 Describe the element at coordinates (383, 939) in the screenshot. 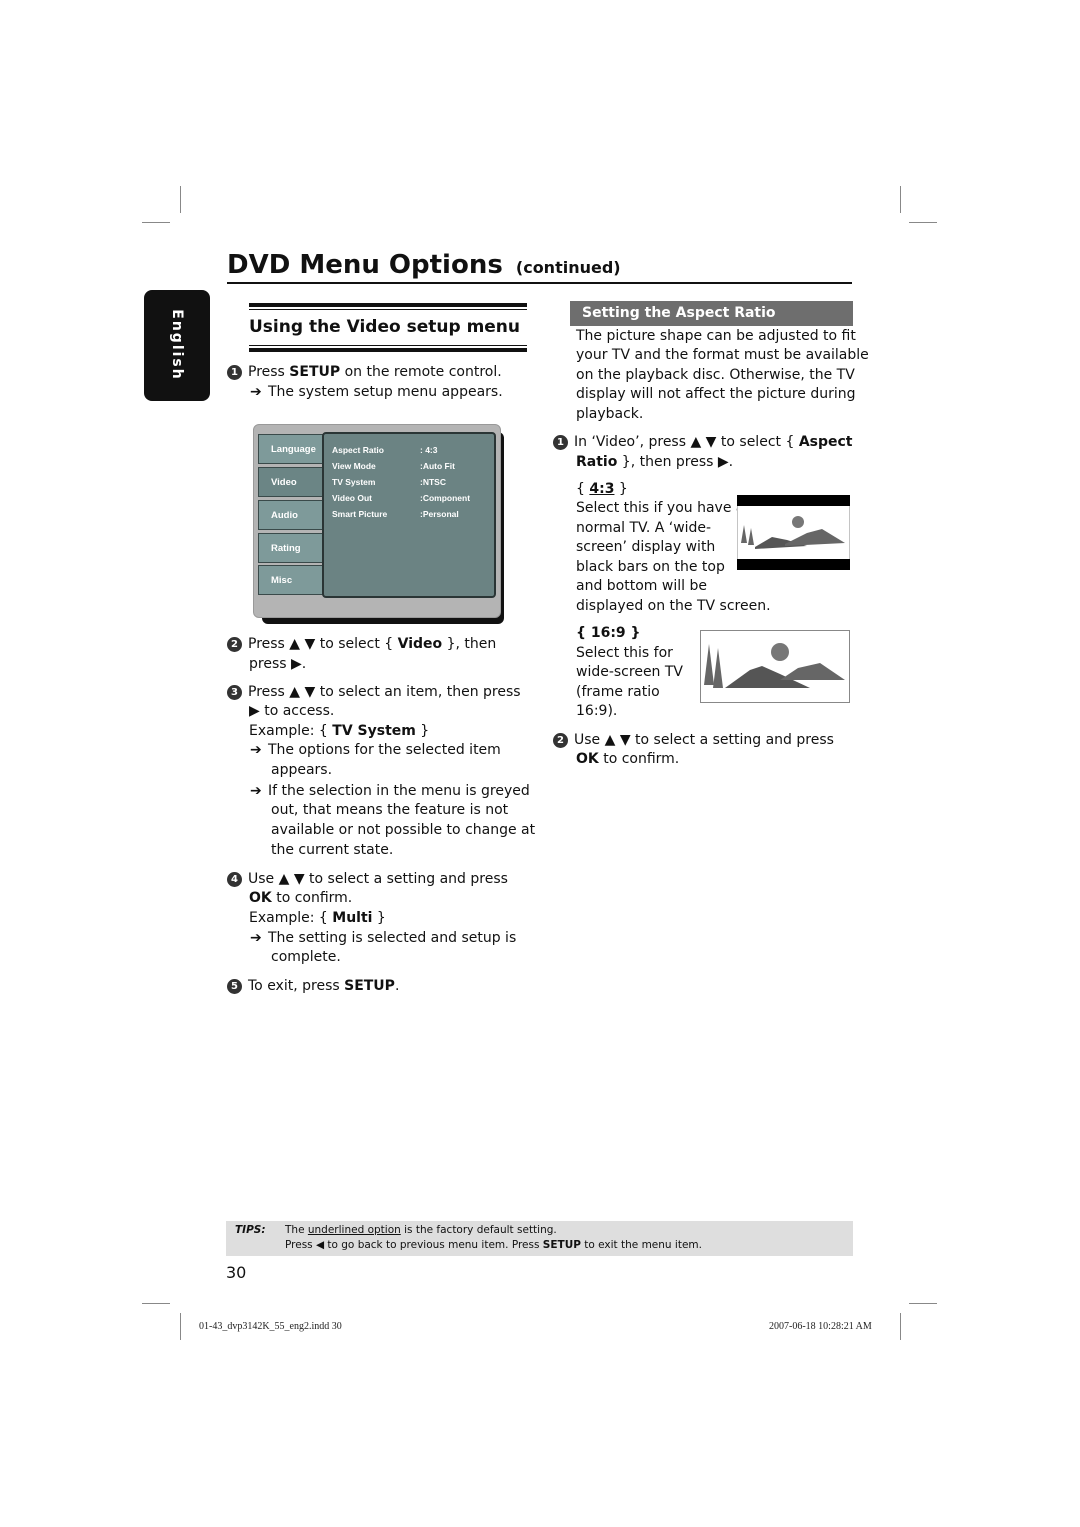

I see `result-line: ➔ The setting is selected and setup is` at that location.